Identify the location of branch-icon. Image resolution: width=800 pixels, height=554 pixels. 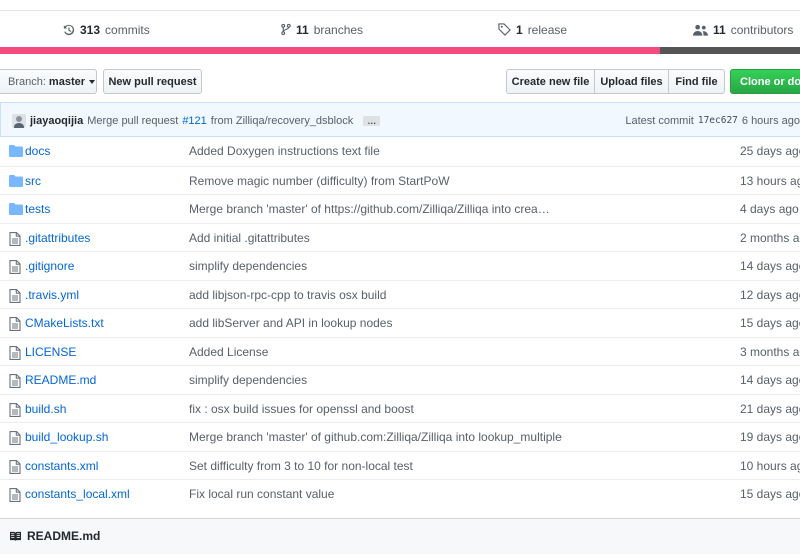
(286, 29).